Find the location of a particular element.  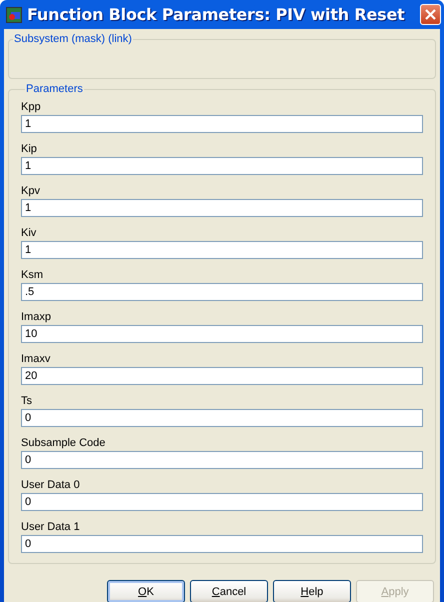

dialog-button: Cancel is located at coordinates (229, 591).